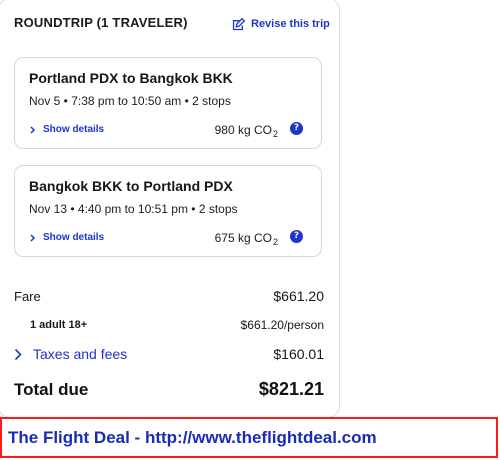 This screenshot has width=500, height=460. Describe the element at coordinates (169, 325) in the screenshot. I see `traveler-fare-row: 1 adult 18+ $661.20/person` at that location.